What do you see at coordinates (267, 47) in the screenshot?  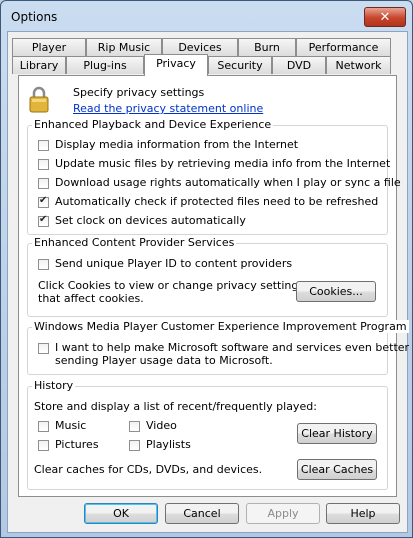 I see `tab-burn: Burn` at bounding box center [267, 47].